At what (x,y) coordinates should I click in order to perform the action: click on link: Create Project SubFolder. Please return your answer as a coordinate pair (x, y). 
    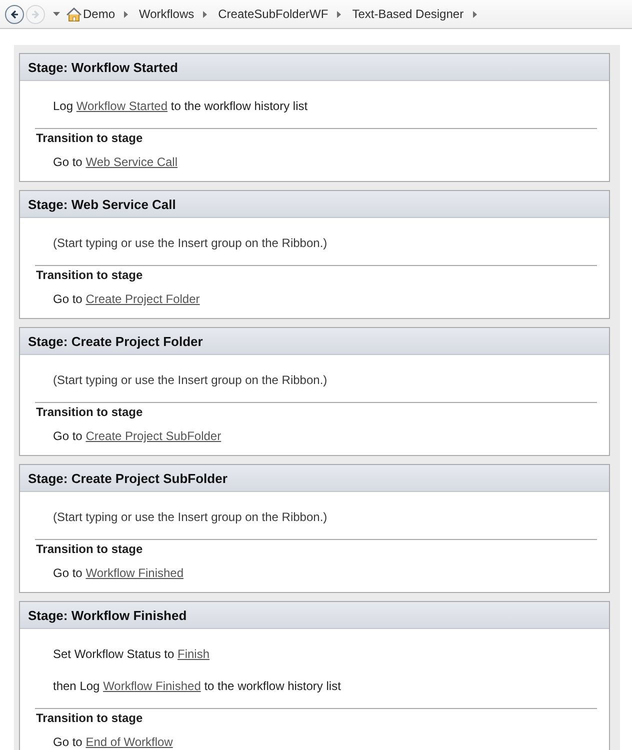
    Looking at the image, I should click on (154, 436).